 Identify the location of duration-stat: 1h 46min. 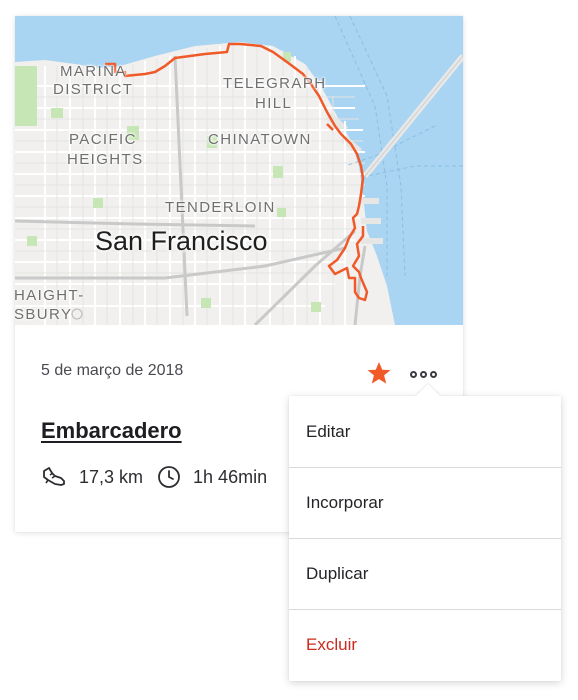
(212, 477).